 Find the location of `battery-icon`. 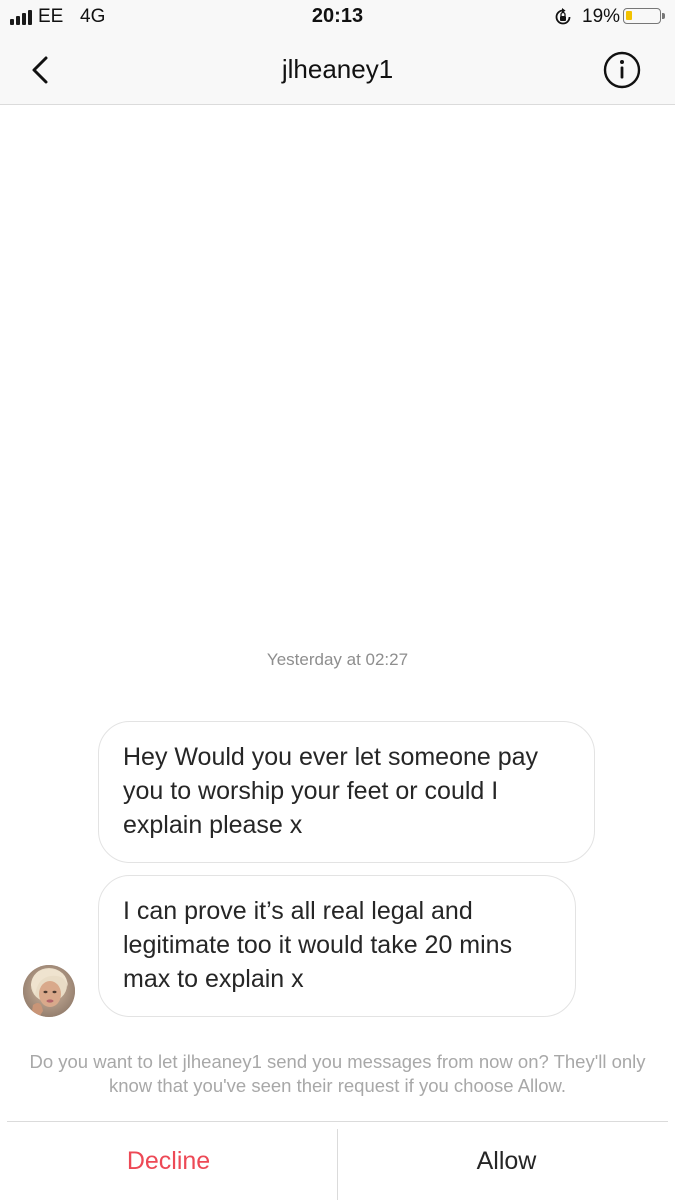

battery-icon is located at coordinates (642, 16).